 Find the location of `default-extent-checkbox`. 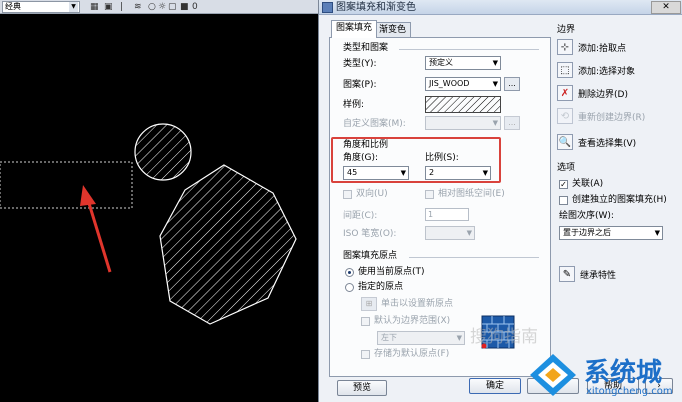

default-extent-checkbox is located at coordinates (365, 321).